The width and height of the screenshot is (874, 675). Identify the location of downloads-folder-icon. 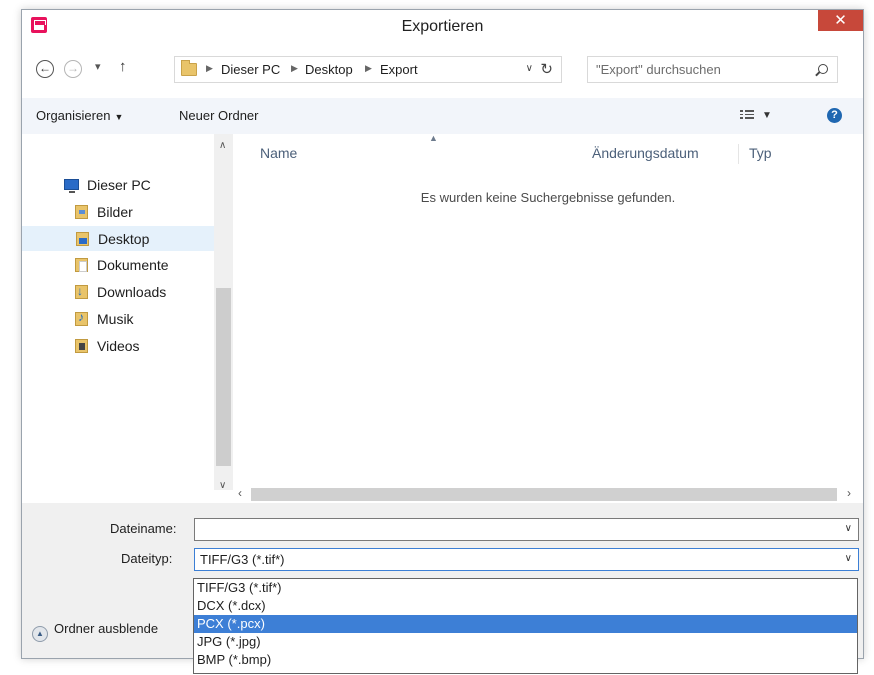
(81, 291).